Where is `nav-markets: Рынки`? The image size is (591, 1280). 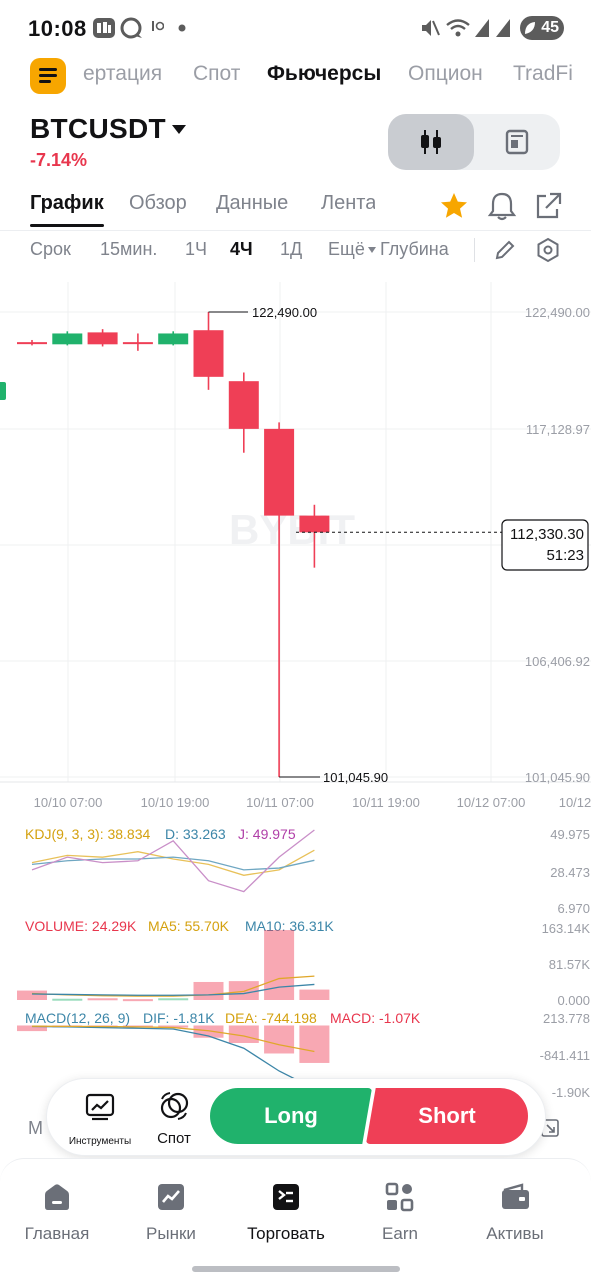
nav-markets: Рынки is located at coordinates (171, 1212).